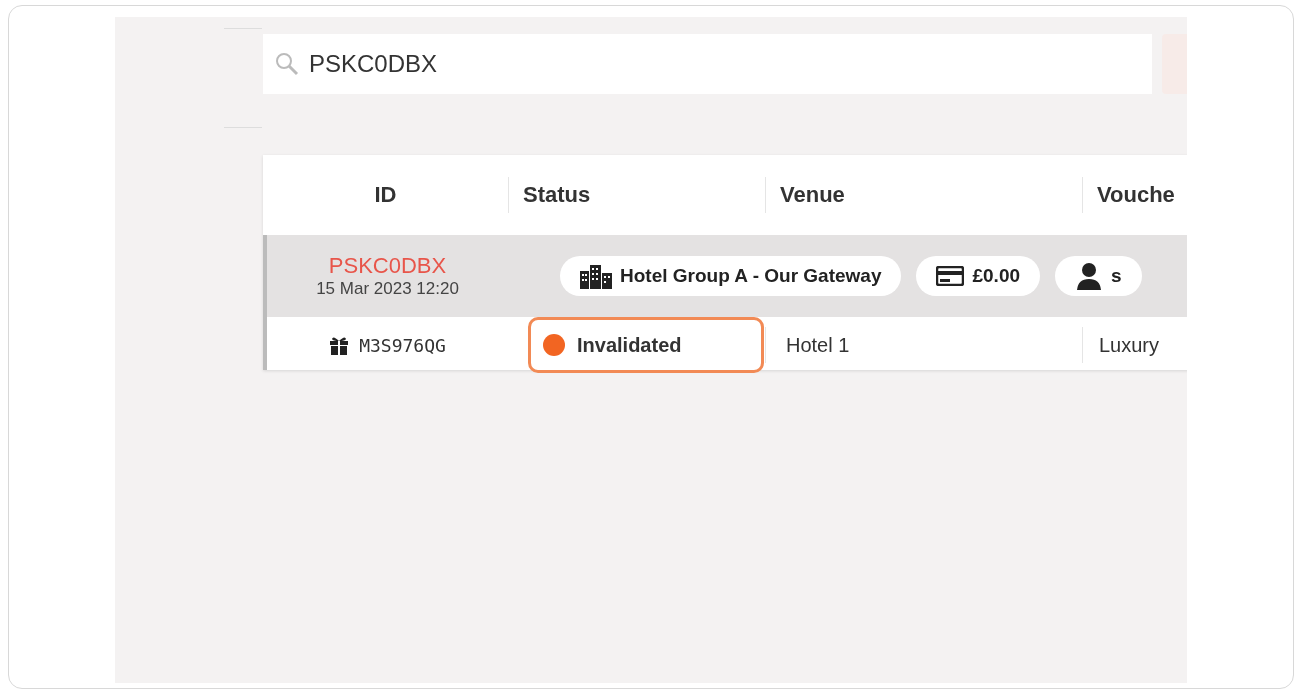 Image resolution: width=1296 pixels, height=692 pixels. I want to click on venue-chip: Hotel Group A - Our Gateway, so click(731, 276).